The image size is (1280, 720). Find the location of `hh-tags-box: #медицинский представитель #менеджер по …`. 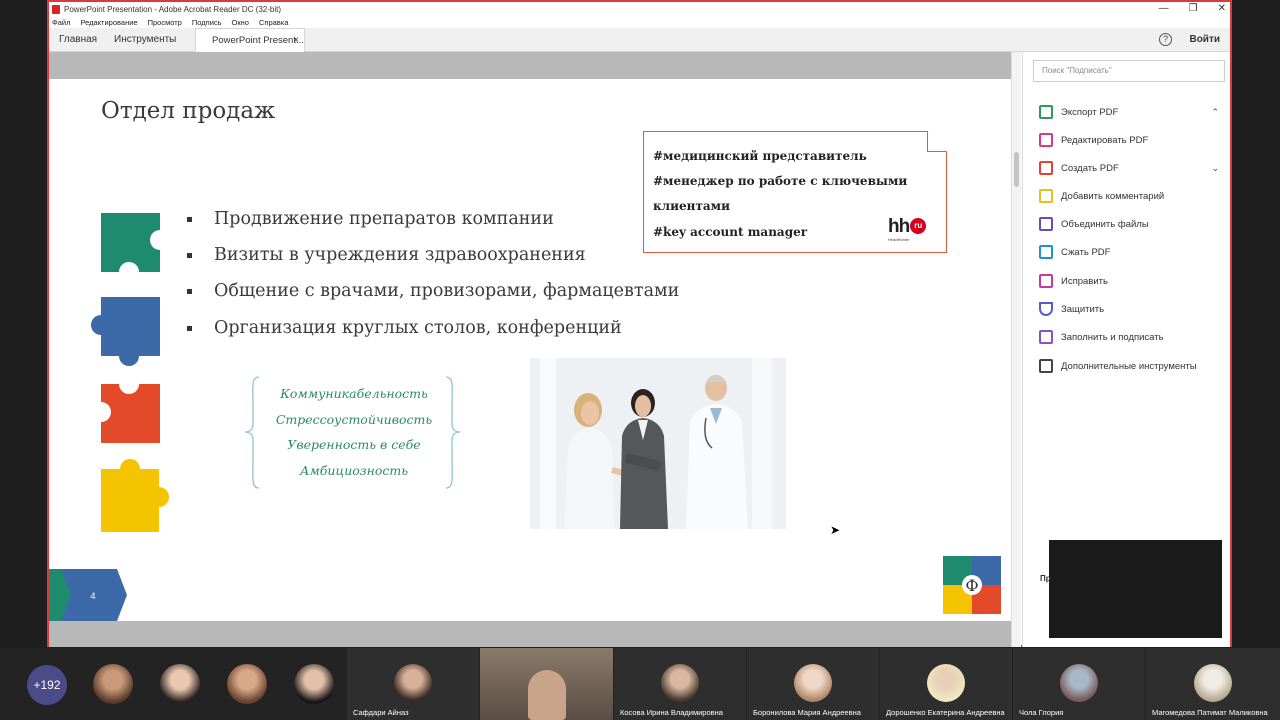

hh-tags-box: #медицинский представитель #менеджер по … is located at coordinates (795, 192).